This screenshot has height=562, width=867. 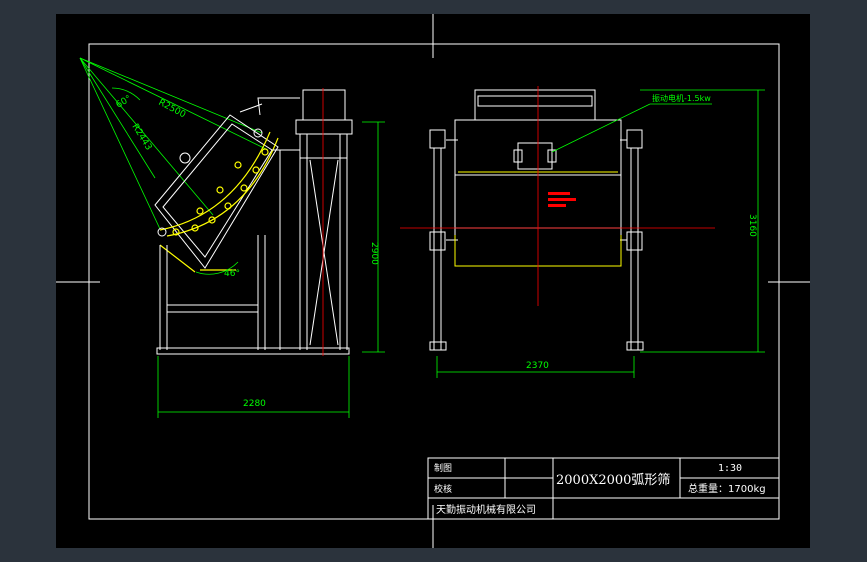 I want to click on front-height-dimension: 3160, so click(x=752, y=225).